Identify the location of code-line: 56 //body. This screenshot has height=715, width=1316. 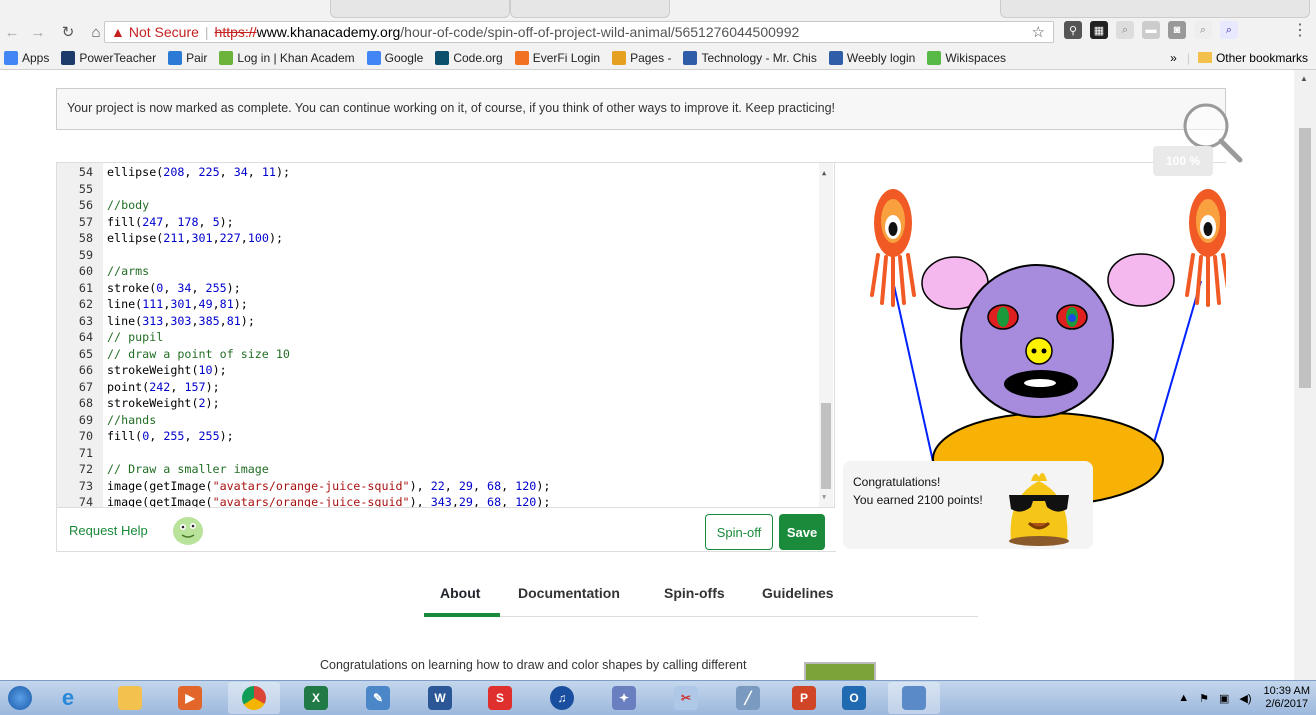
(103, 205).